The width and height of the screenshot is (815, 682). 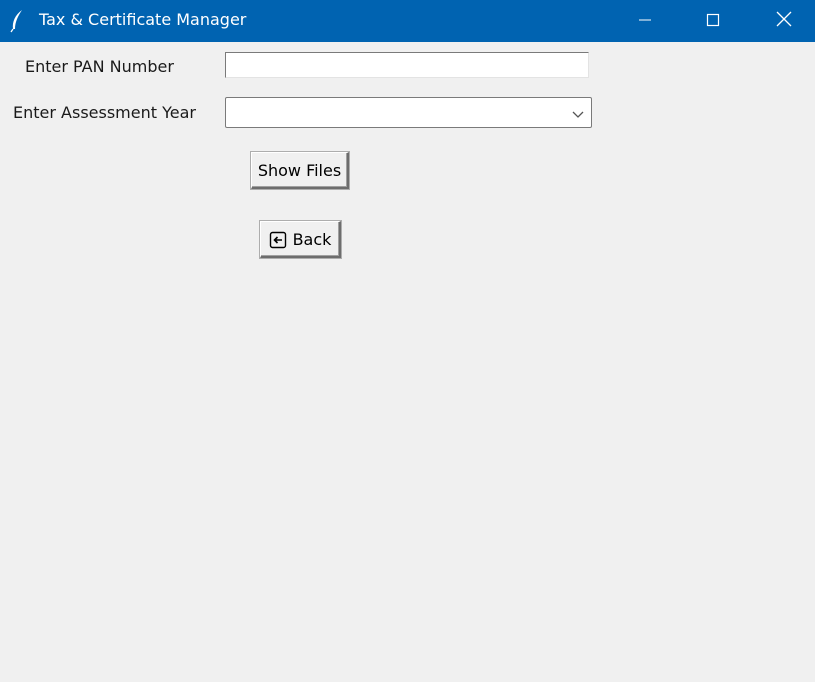 I want to click on minimize-button, so click(x=645, y=21).